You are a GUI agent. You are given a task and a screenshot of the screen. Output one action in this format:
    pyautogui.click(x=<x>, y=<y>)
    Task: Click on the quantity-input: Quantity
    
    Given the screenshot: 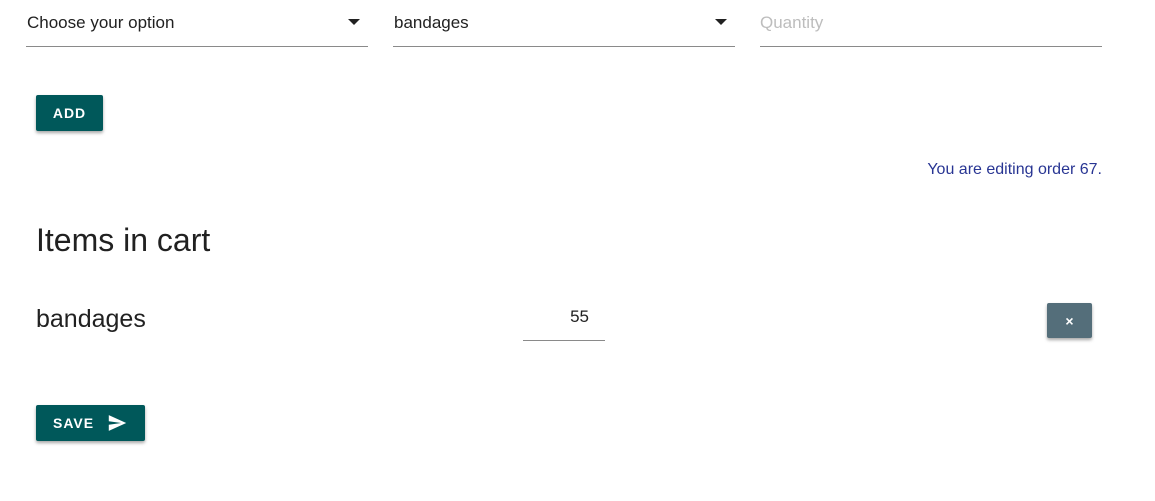 What is the action you would take?
    pyautogui.click(x=931, y=23)
    